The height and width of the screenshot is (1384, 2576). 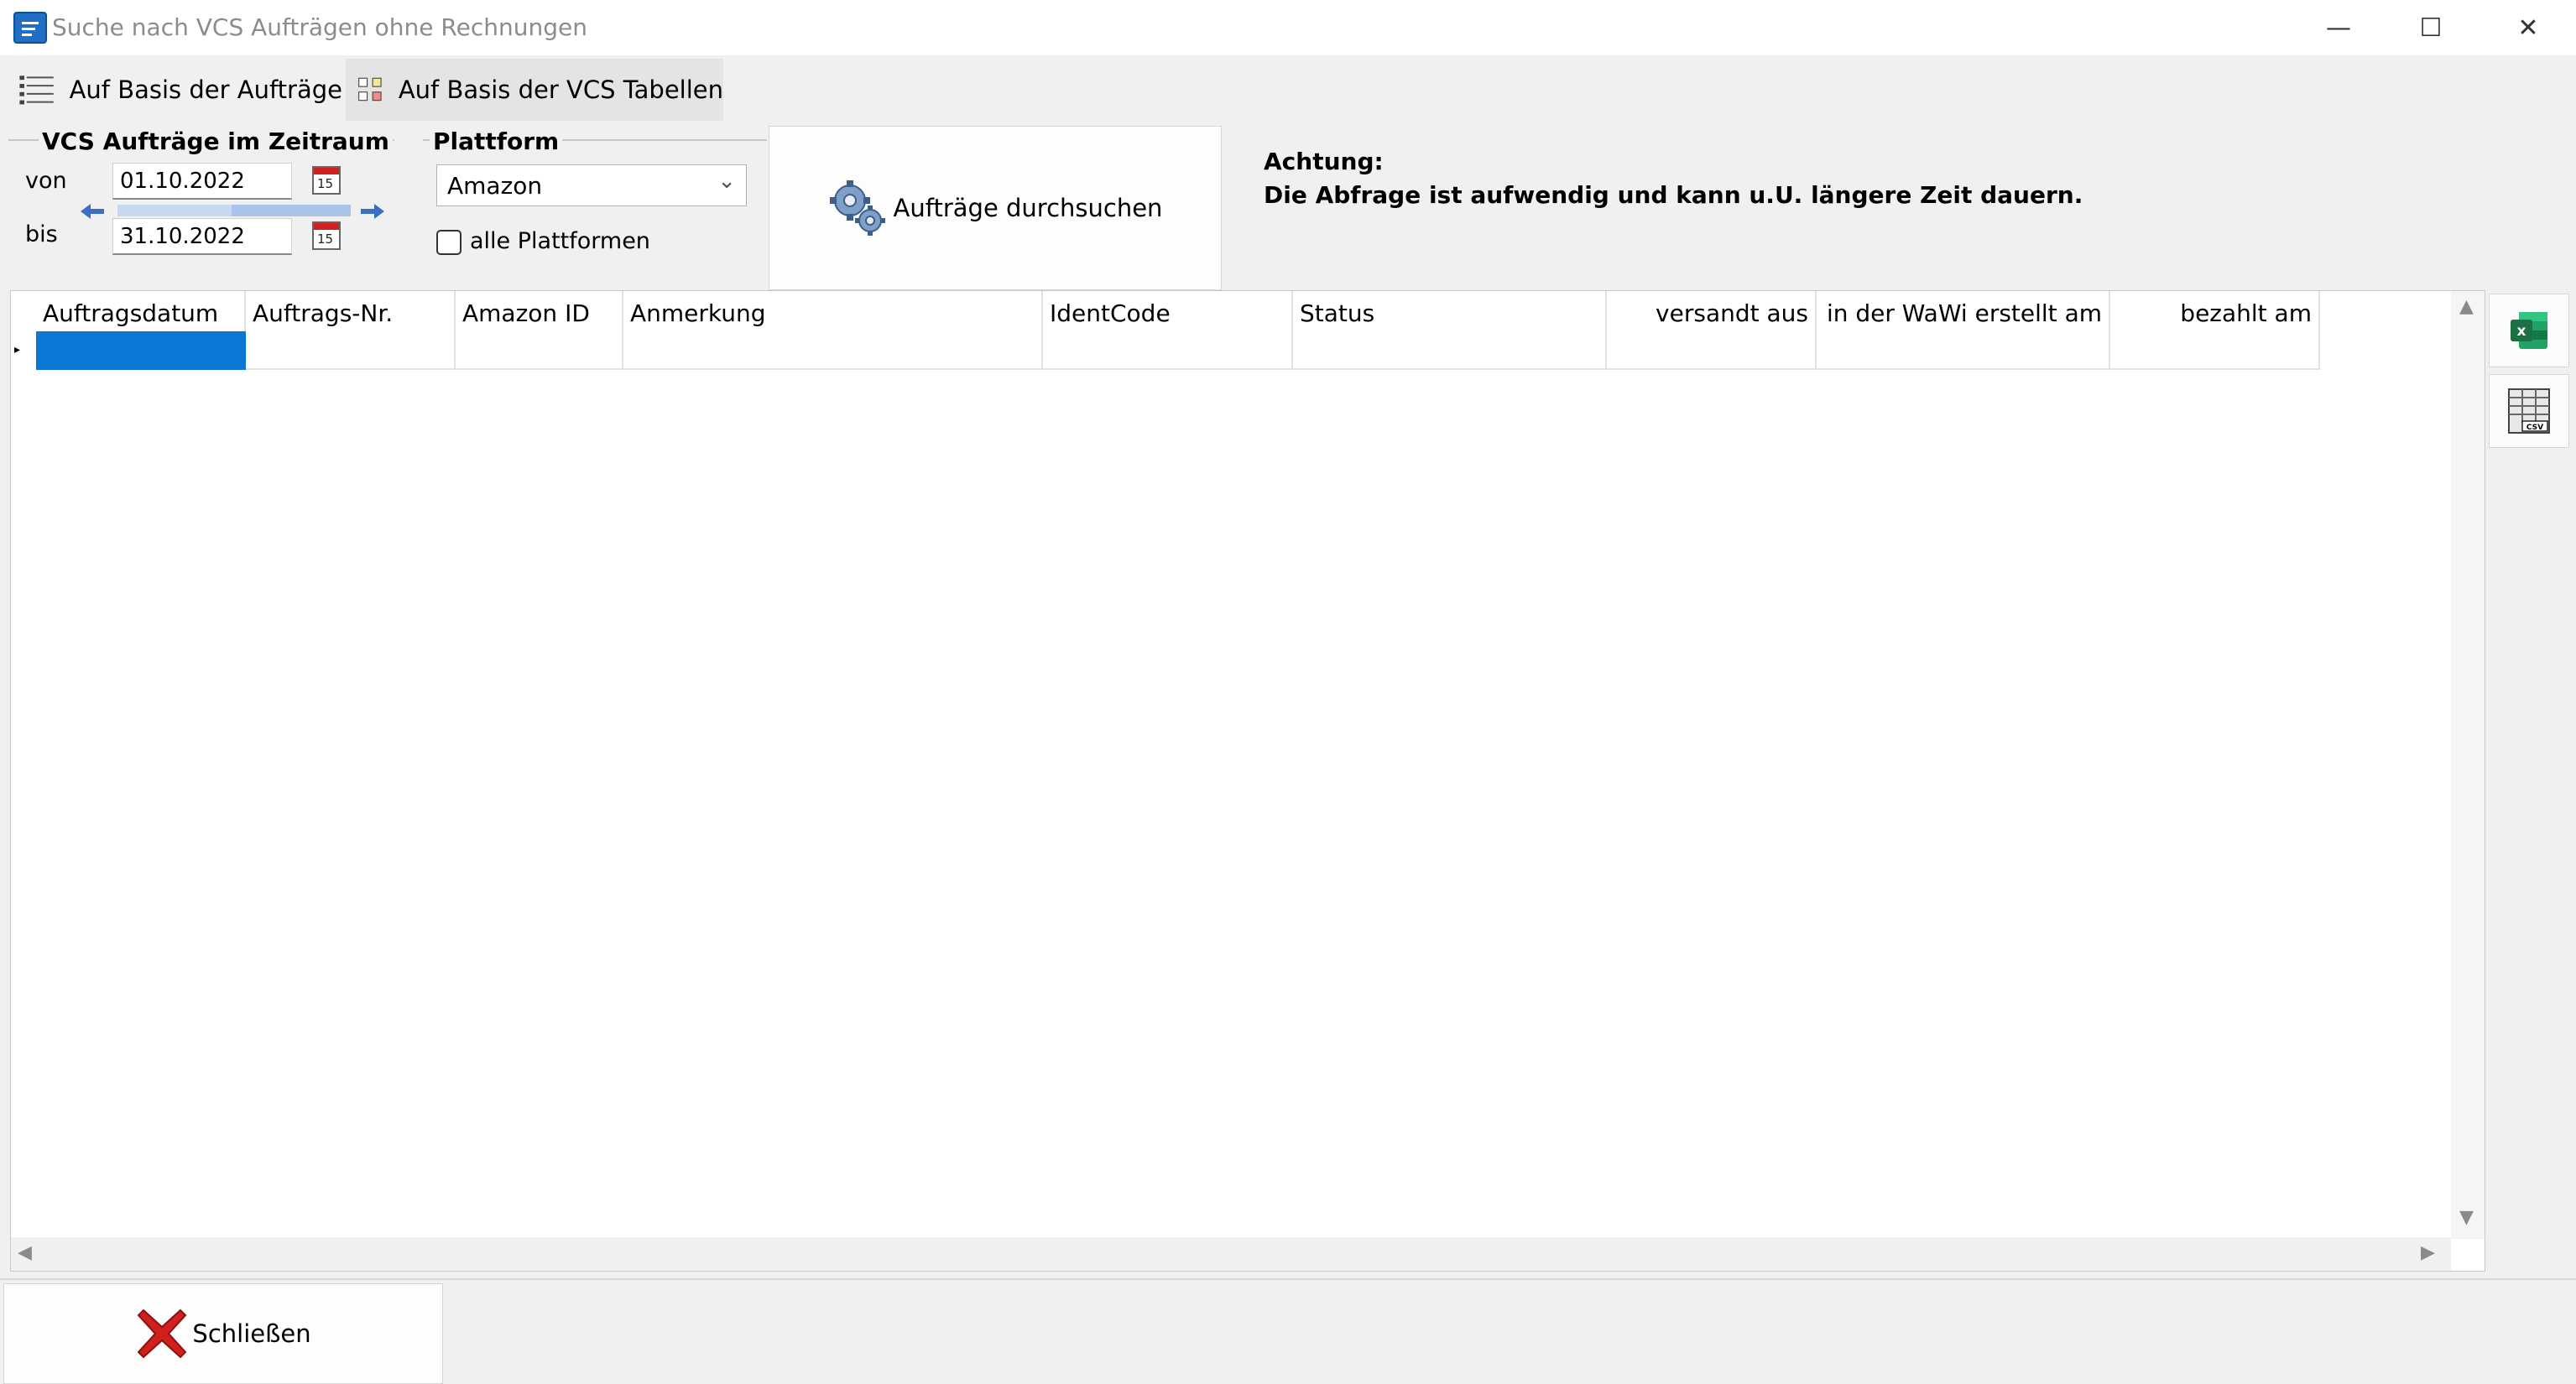 I want to click on vertical-scrollbar: ▲ ▼, so click(x=2468, y=765).